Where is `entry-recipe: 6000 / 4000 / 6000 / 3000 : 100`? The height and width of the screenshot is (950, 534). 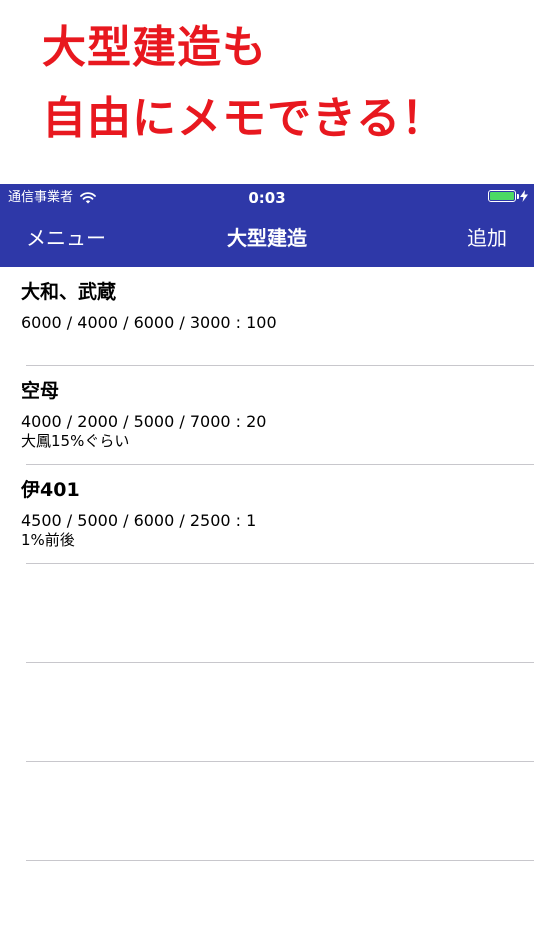 entry-recipe: 6000 / 4000 / 6000 / 3000 : 100 is located at coordinates (149, 322).